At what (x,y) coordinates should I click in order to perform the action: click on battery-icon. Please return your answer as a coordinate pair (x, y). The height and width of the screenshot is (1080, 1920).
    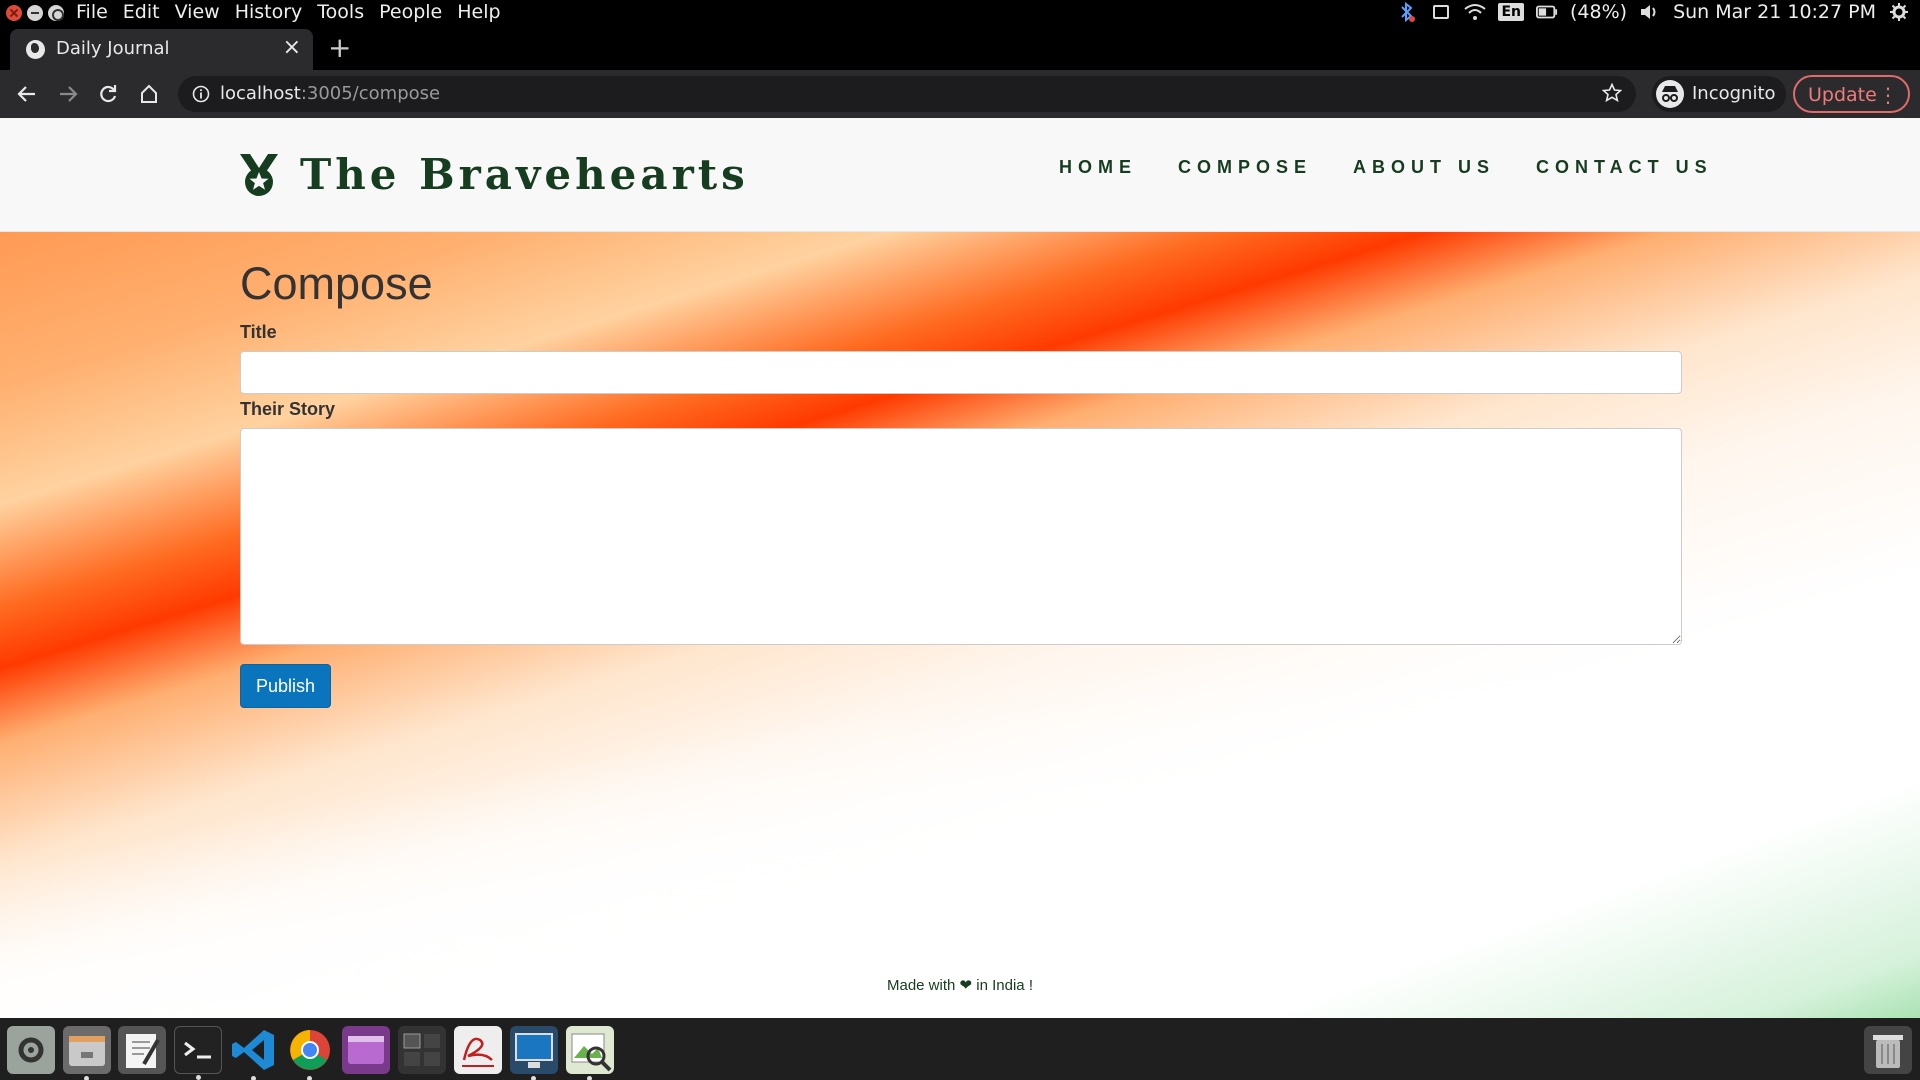
    Looking at the image, I should click on (1547, 12).